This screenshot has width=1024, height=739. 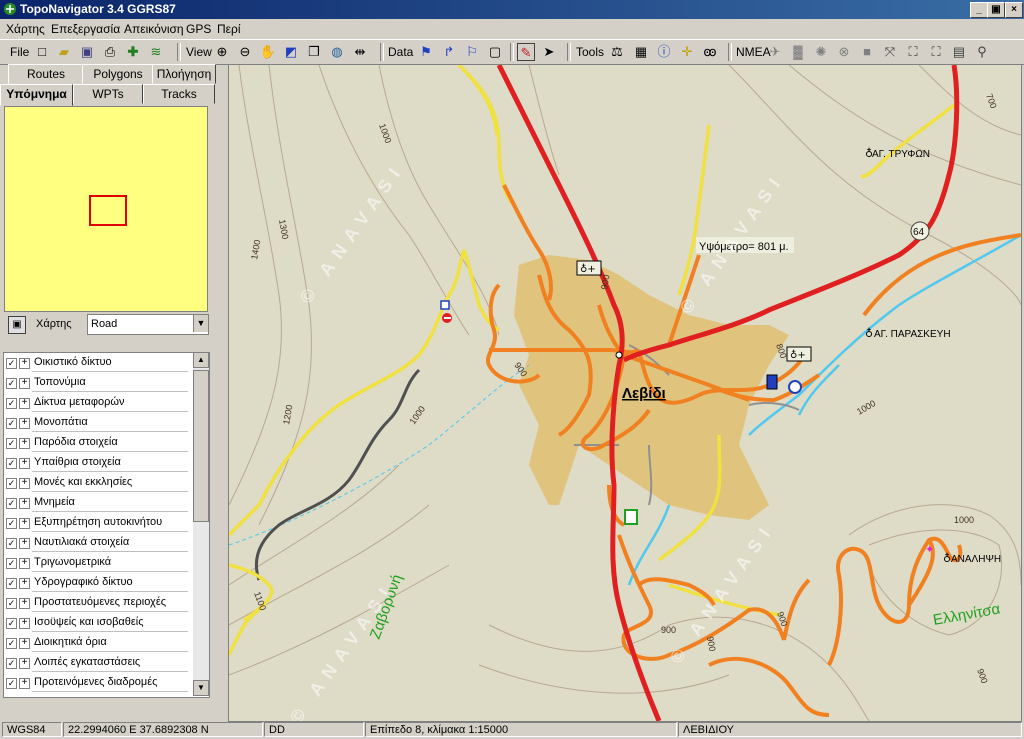 I want to click on overview-viewport-rect, so click(x=108, y=210).